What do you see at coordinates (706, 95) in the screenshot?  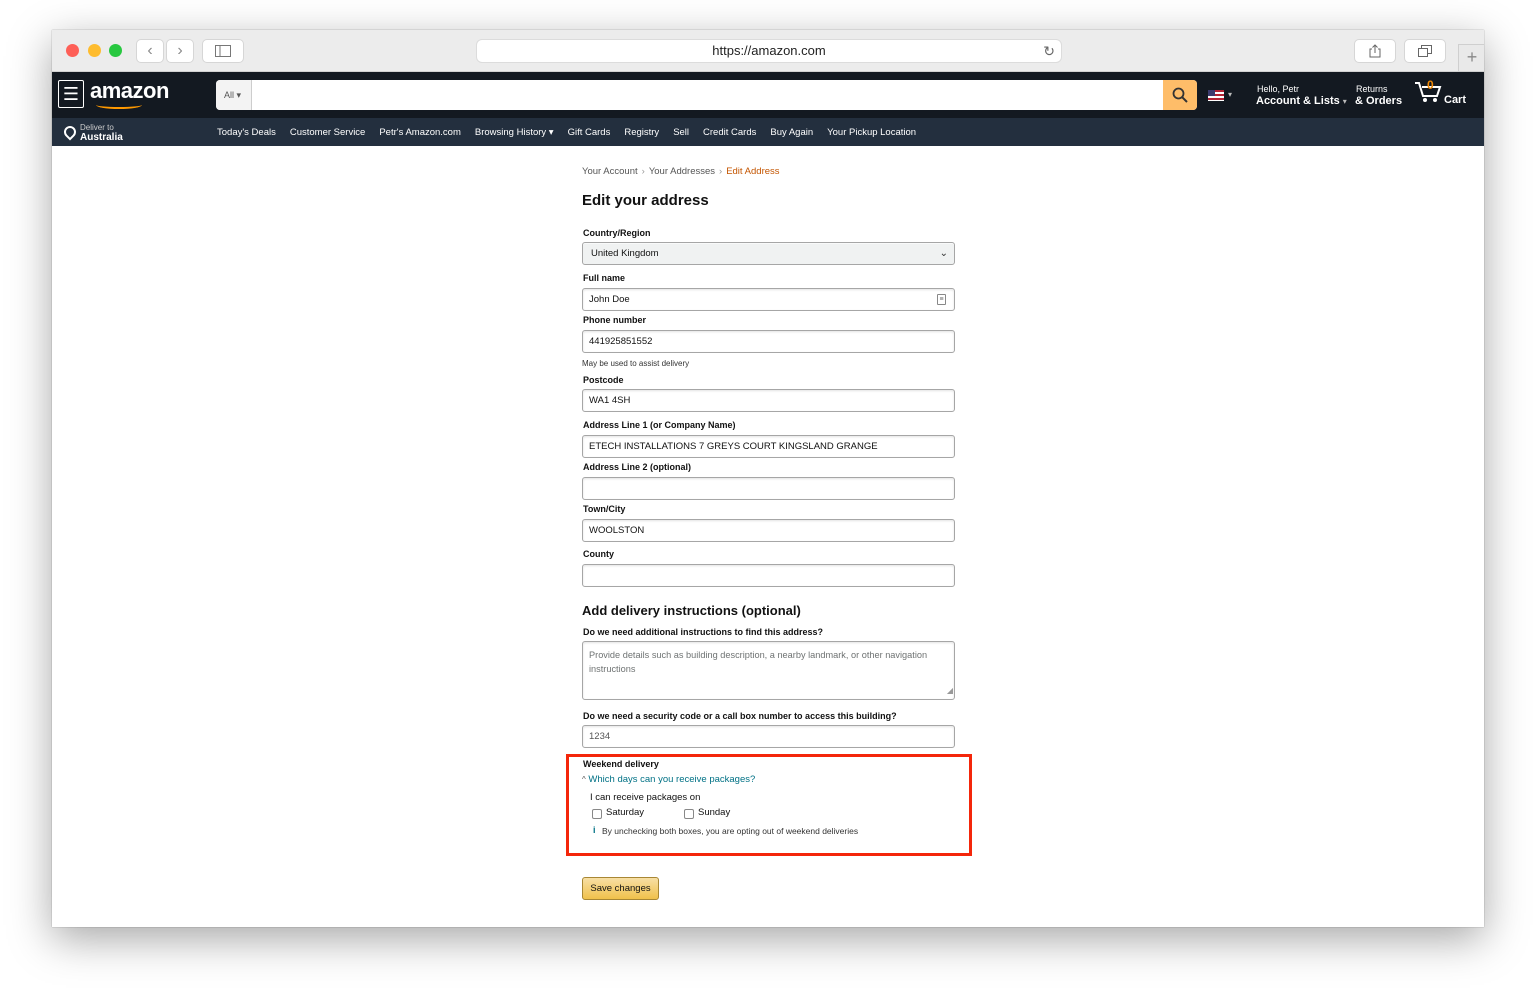 I see `search-bar: All ▾` at bounding box center [706, 95].